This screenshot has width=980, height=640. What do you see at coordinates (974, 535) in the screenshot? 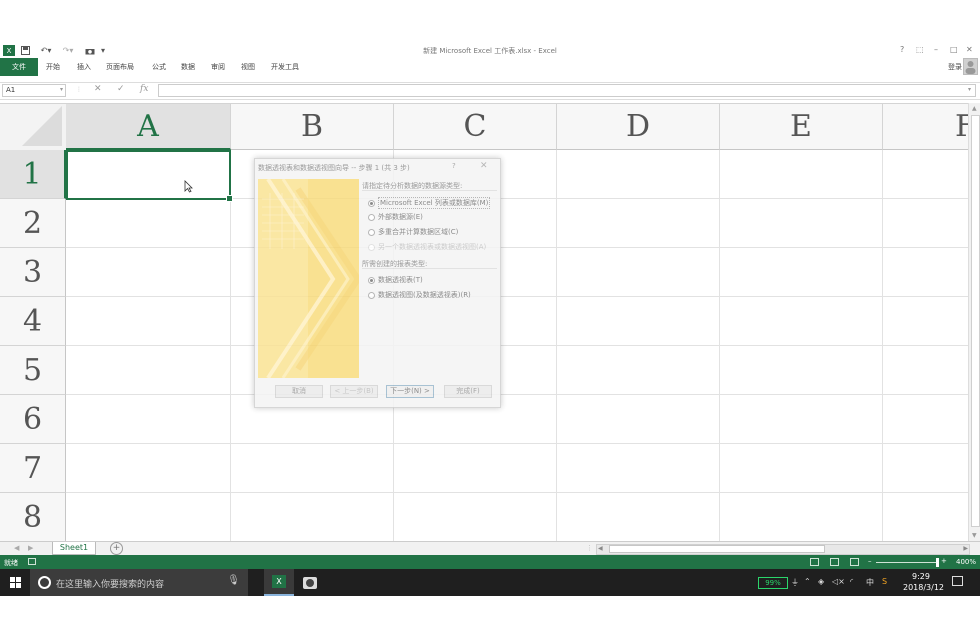
I see `scroll-down-icon: ▼` at bounding box center [974, 535].